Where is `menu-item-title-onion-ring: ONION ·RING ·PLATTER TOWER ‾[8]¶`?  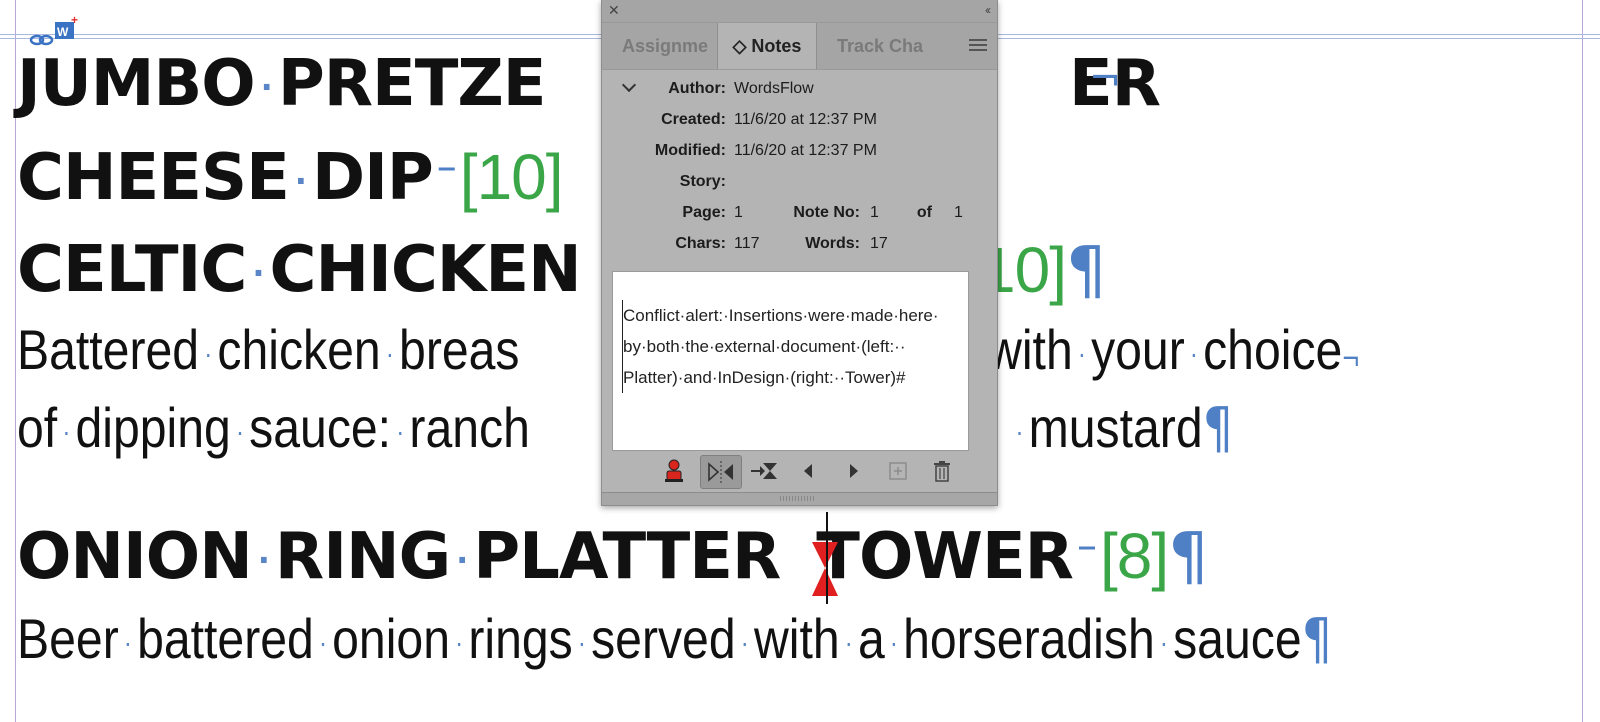
menu-item-title-onion-ring: ONION ·RING ·PLATTER TOWER ‾[8]¶ is located at coordinates (613, 556).